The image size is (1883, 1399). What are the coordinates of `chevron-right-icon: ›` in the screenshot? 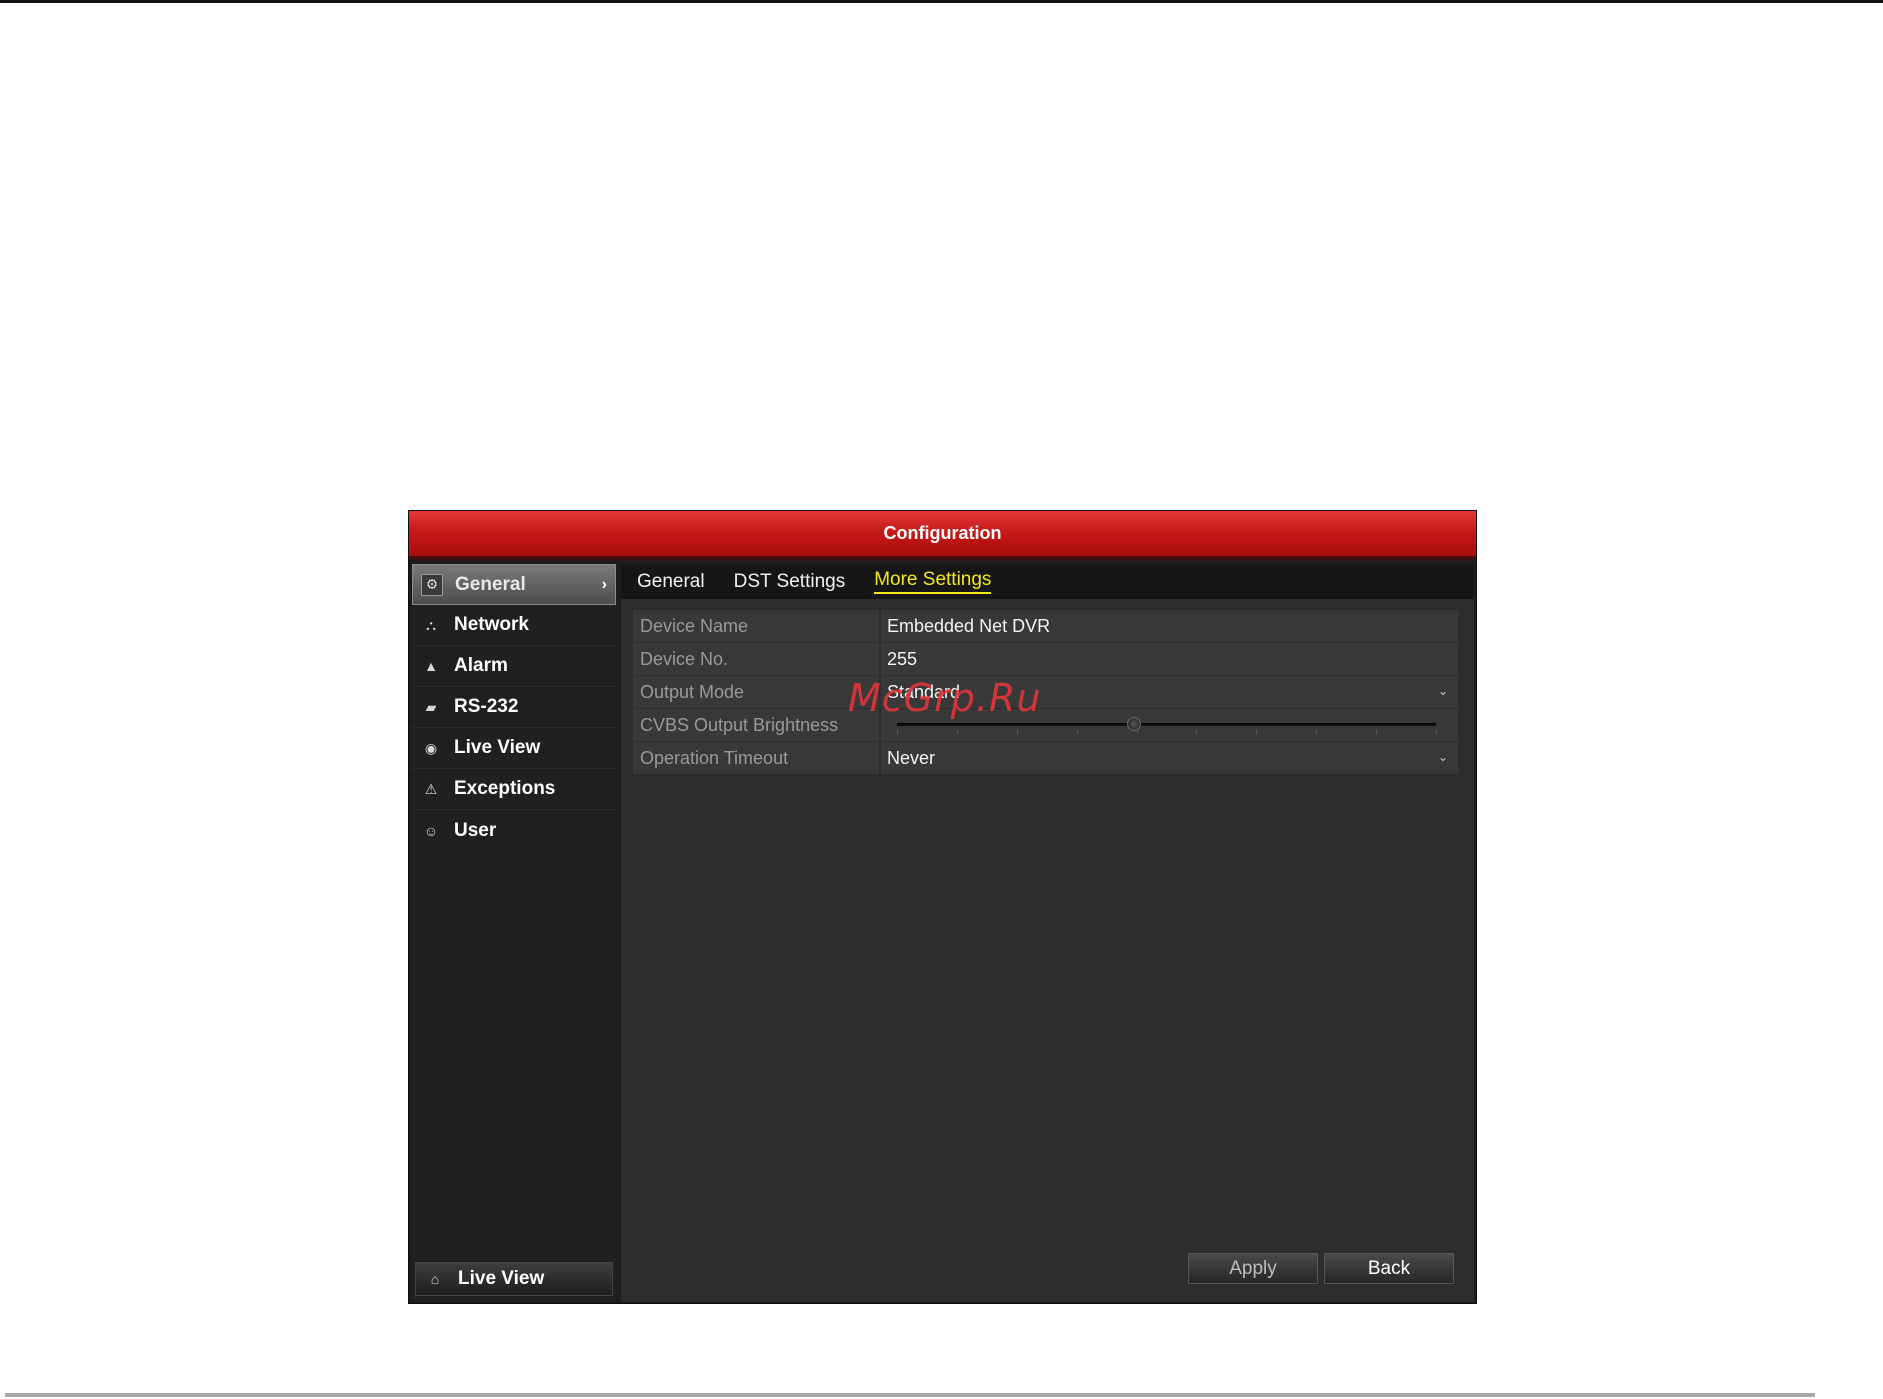 It's located at (604, 584).